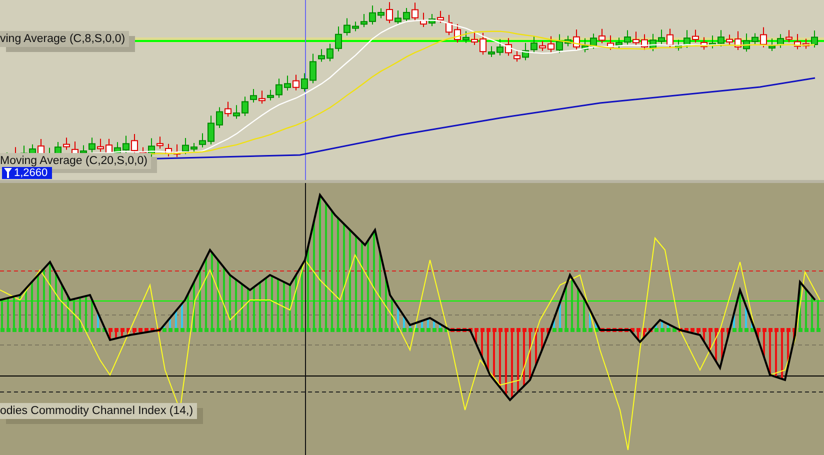  Describe the element at coordinates (65, 39) in the screenshot. I see `indicator-label: ving Average (C,8,S,0,0)` at that location.